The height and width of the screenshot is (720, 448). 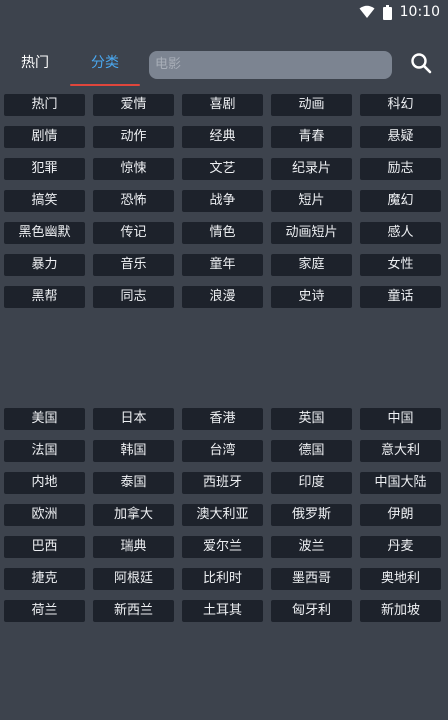 What do you see at coordinates (133, 265) in the screenshot?
I see `genre-chip: 音乐` at bounding box center [133, 265].